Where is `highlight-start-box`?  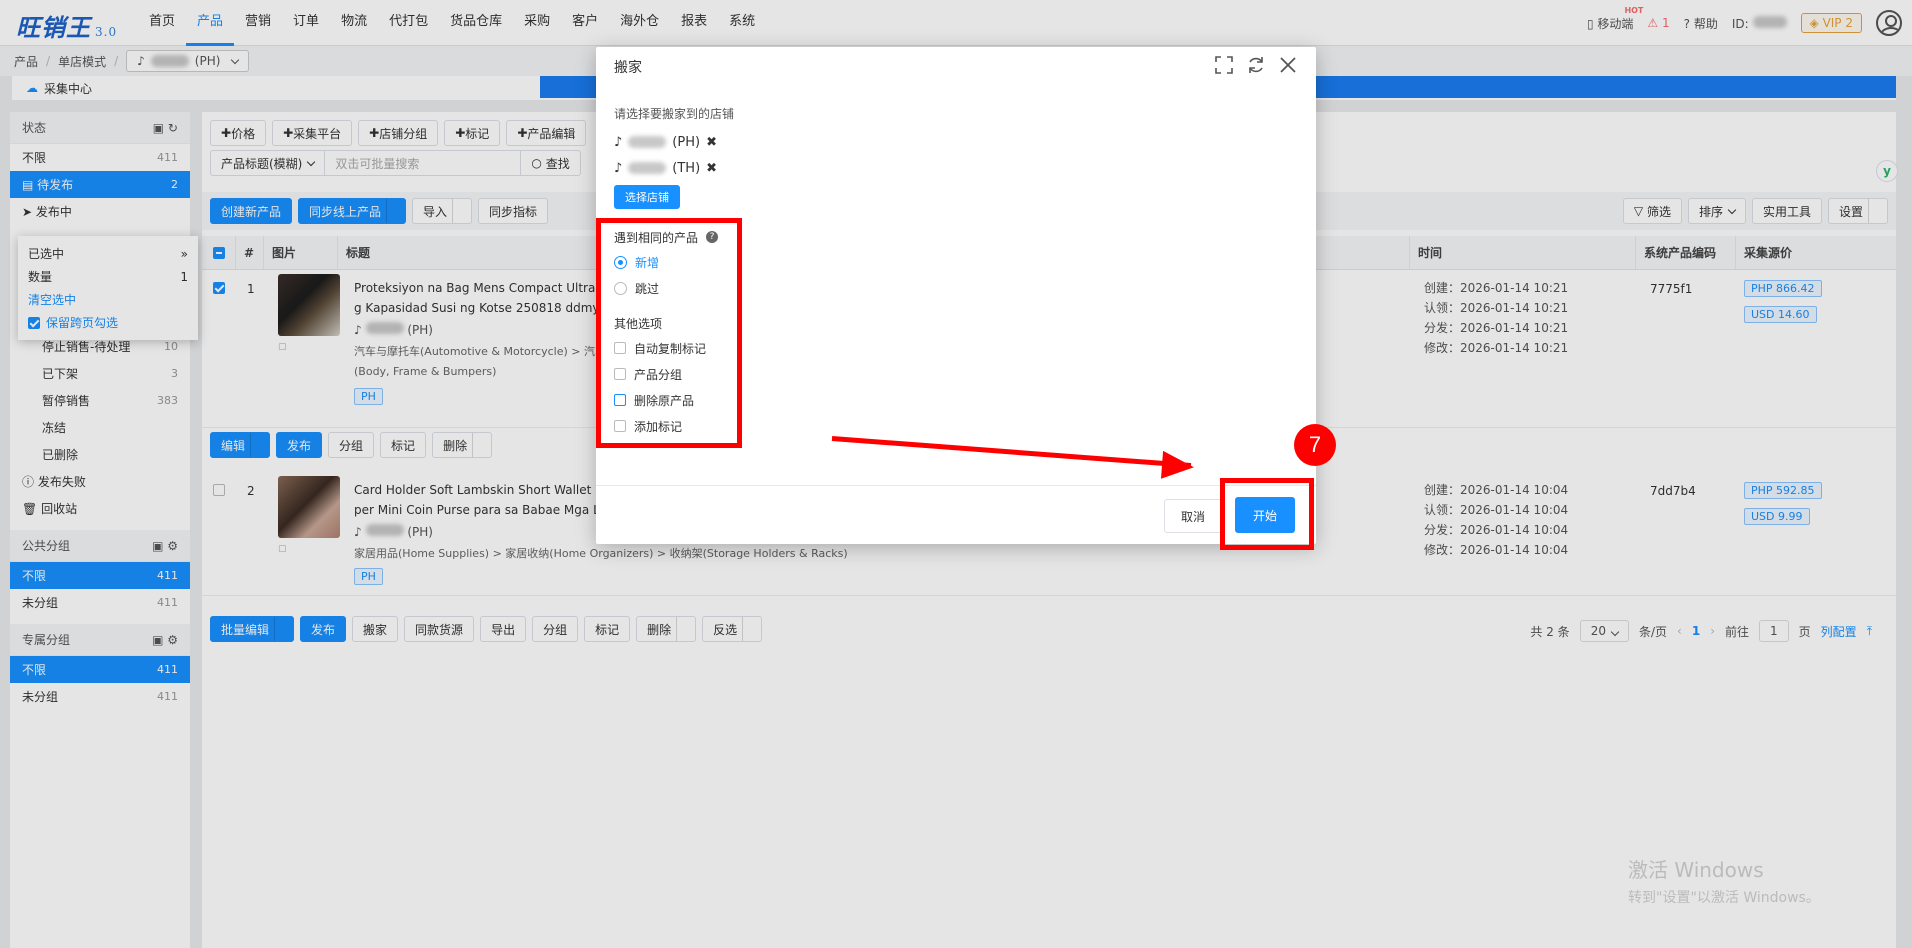
highlight-start-box is located at coordinates (1267, 514).